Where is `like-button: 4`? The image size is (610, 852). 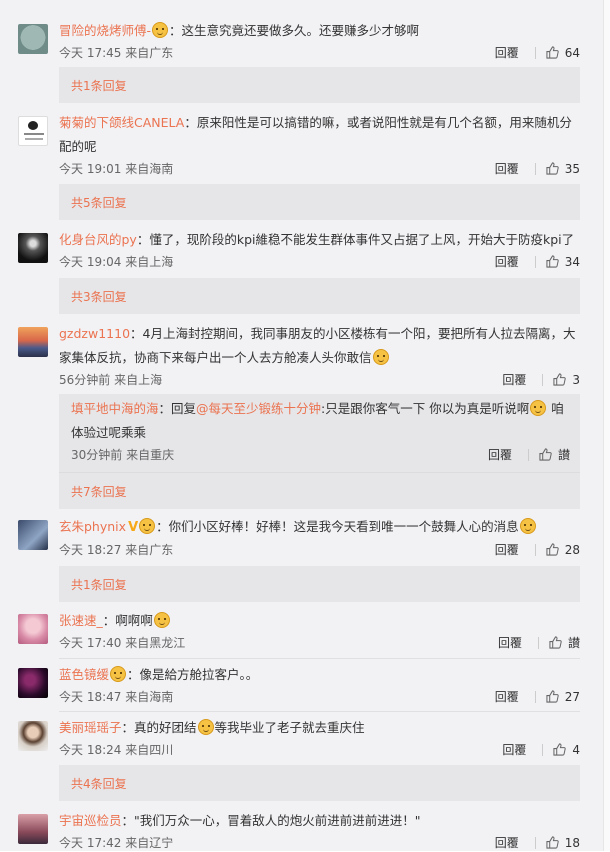 like-button: 4 is located at coordinates (566, 750).